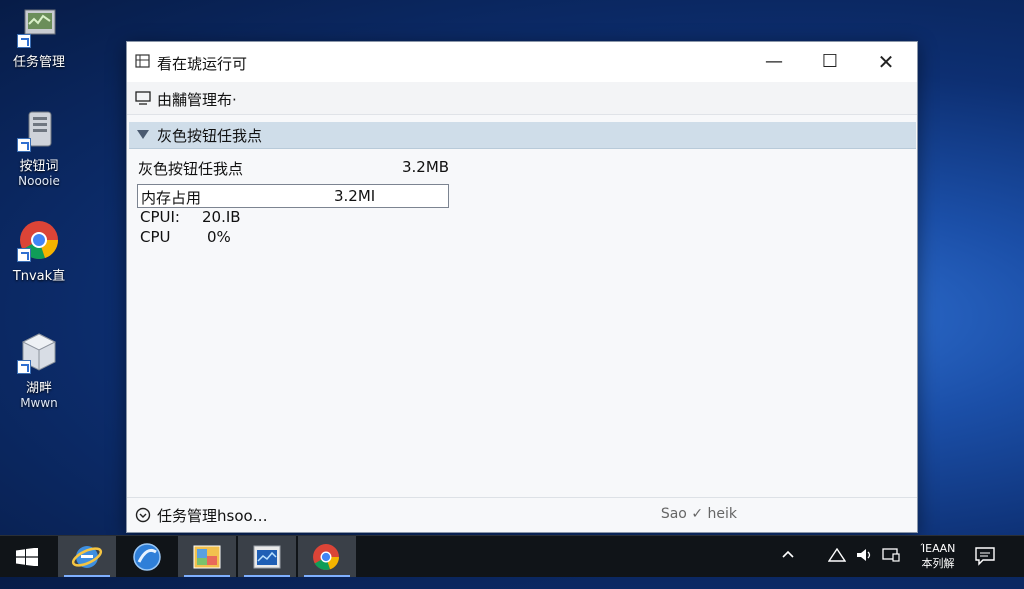 This screenshot has width=1024, height=589. I want to click on clock-line-2: 本列解, so click(938, 563).